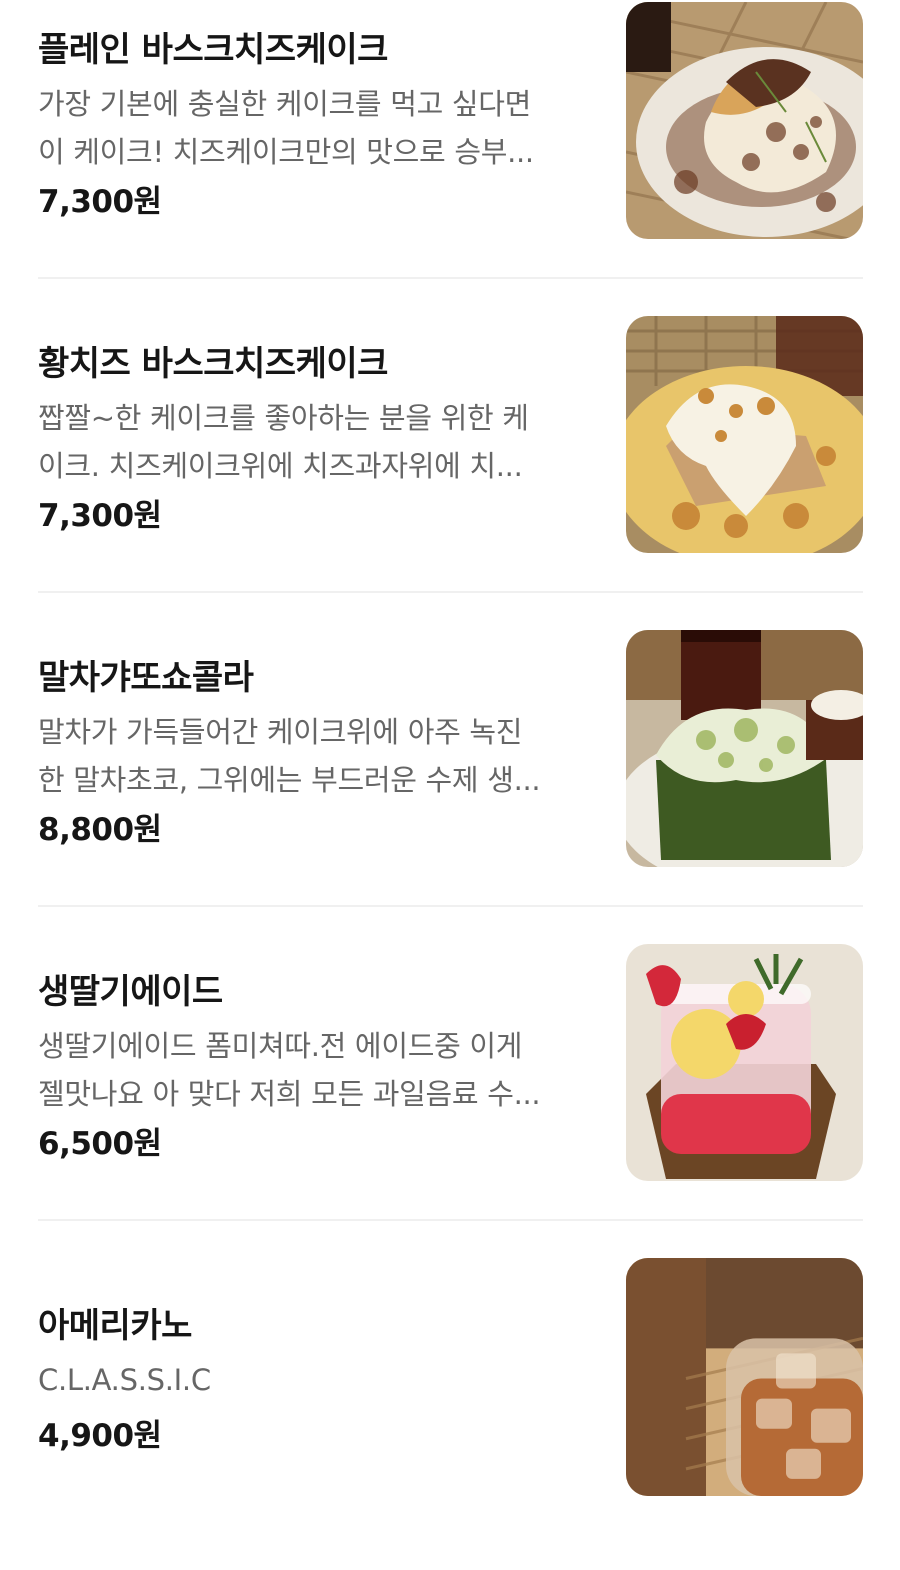  I want to click on description-line: 짭짤~한 케이크를 좋아하는 분을 위한 케, so click(283, 418).